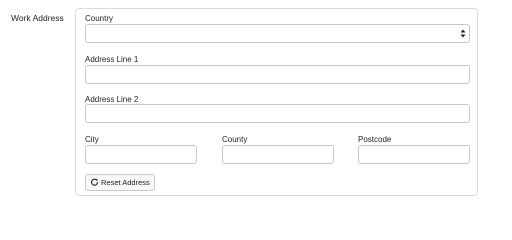  What do you see at coordinates (278, 154) in the screenshot?
I see `county-input` at bounding box center [278, 154].